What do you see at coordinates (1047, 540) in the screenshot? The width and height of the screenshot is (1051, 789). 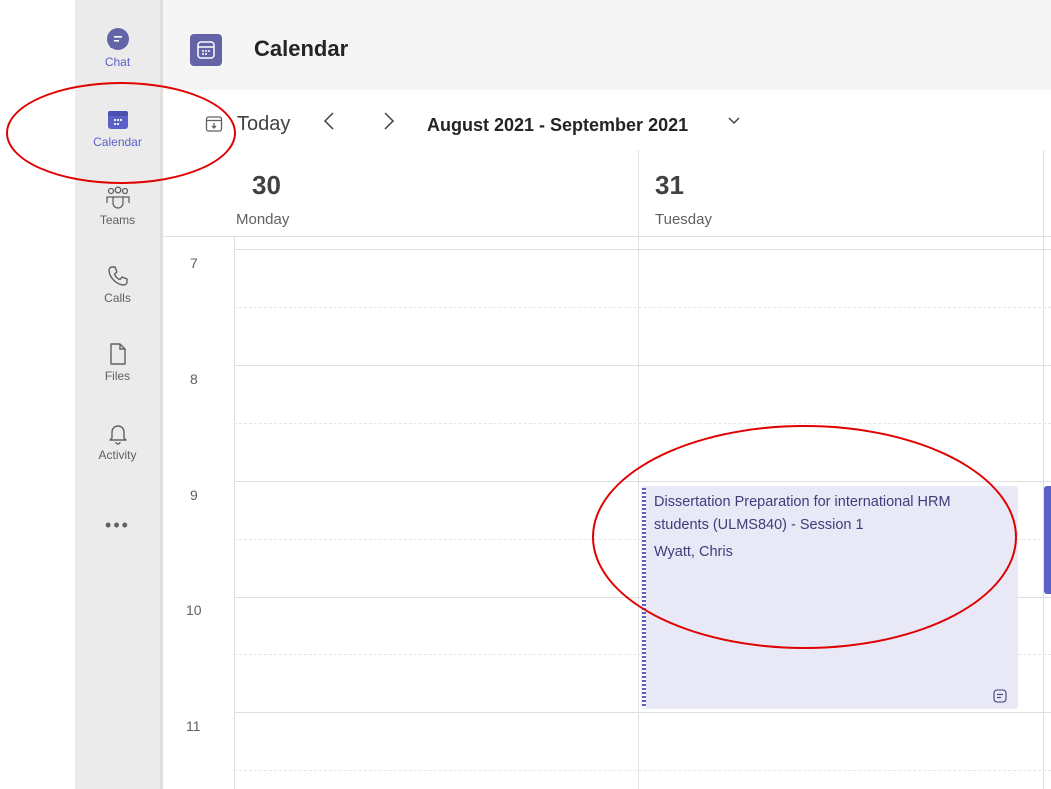 I see `next-day-event` at bounding box center [1047, 540].